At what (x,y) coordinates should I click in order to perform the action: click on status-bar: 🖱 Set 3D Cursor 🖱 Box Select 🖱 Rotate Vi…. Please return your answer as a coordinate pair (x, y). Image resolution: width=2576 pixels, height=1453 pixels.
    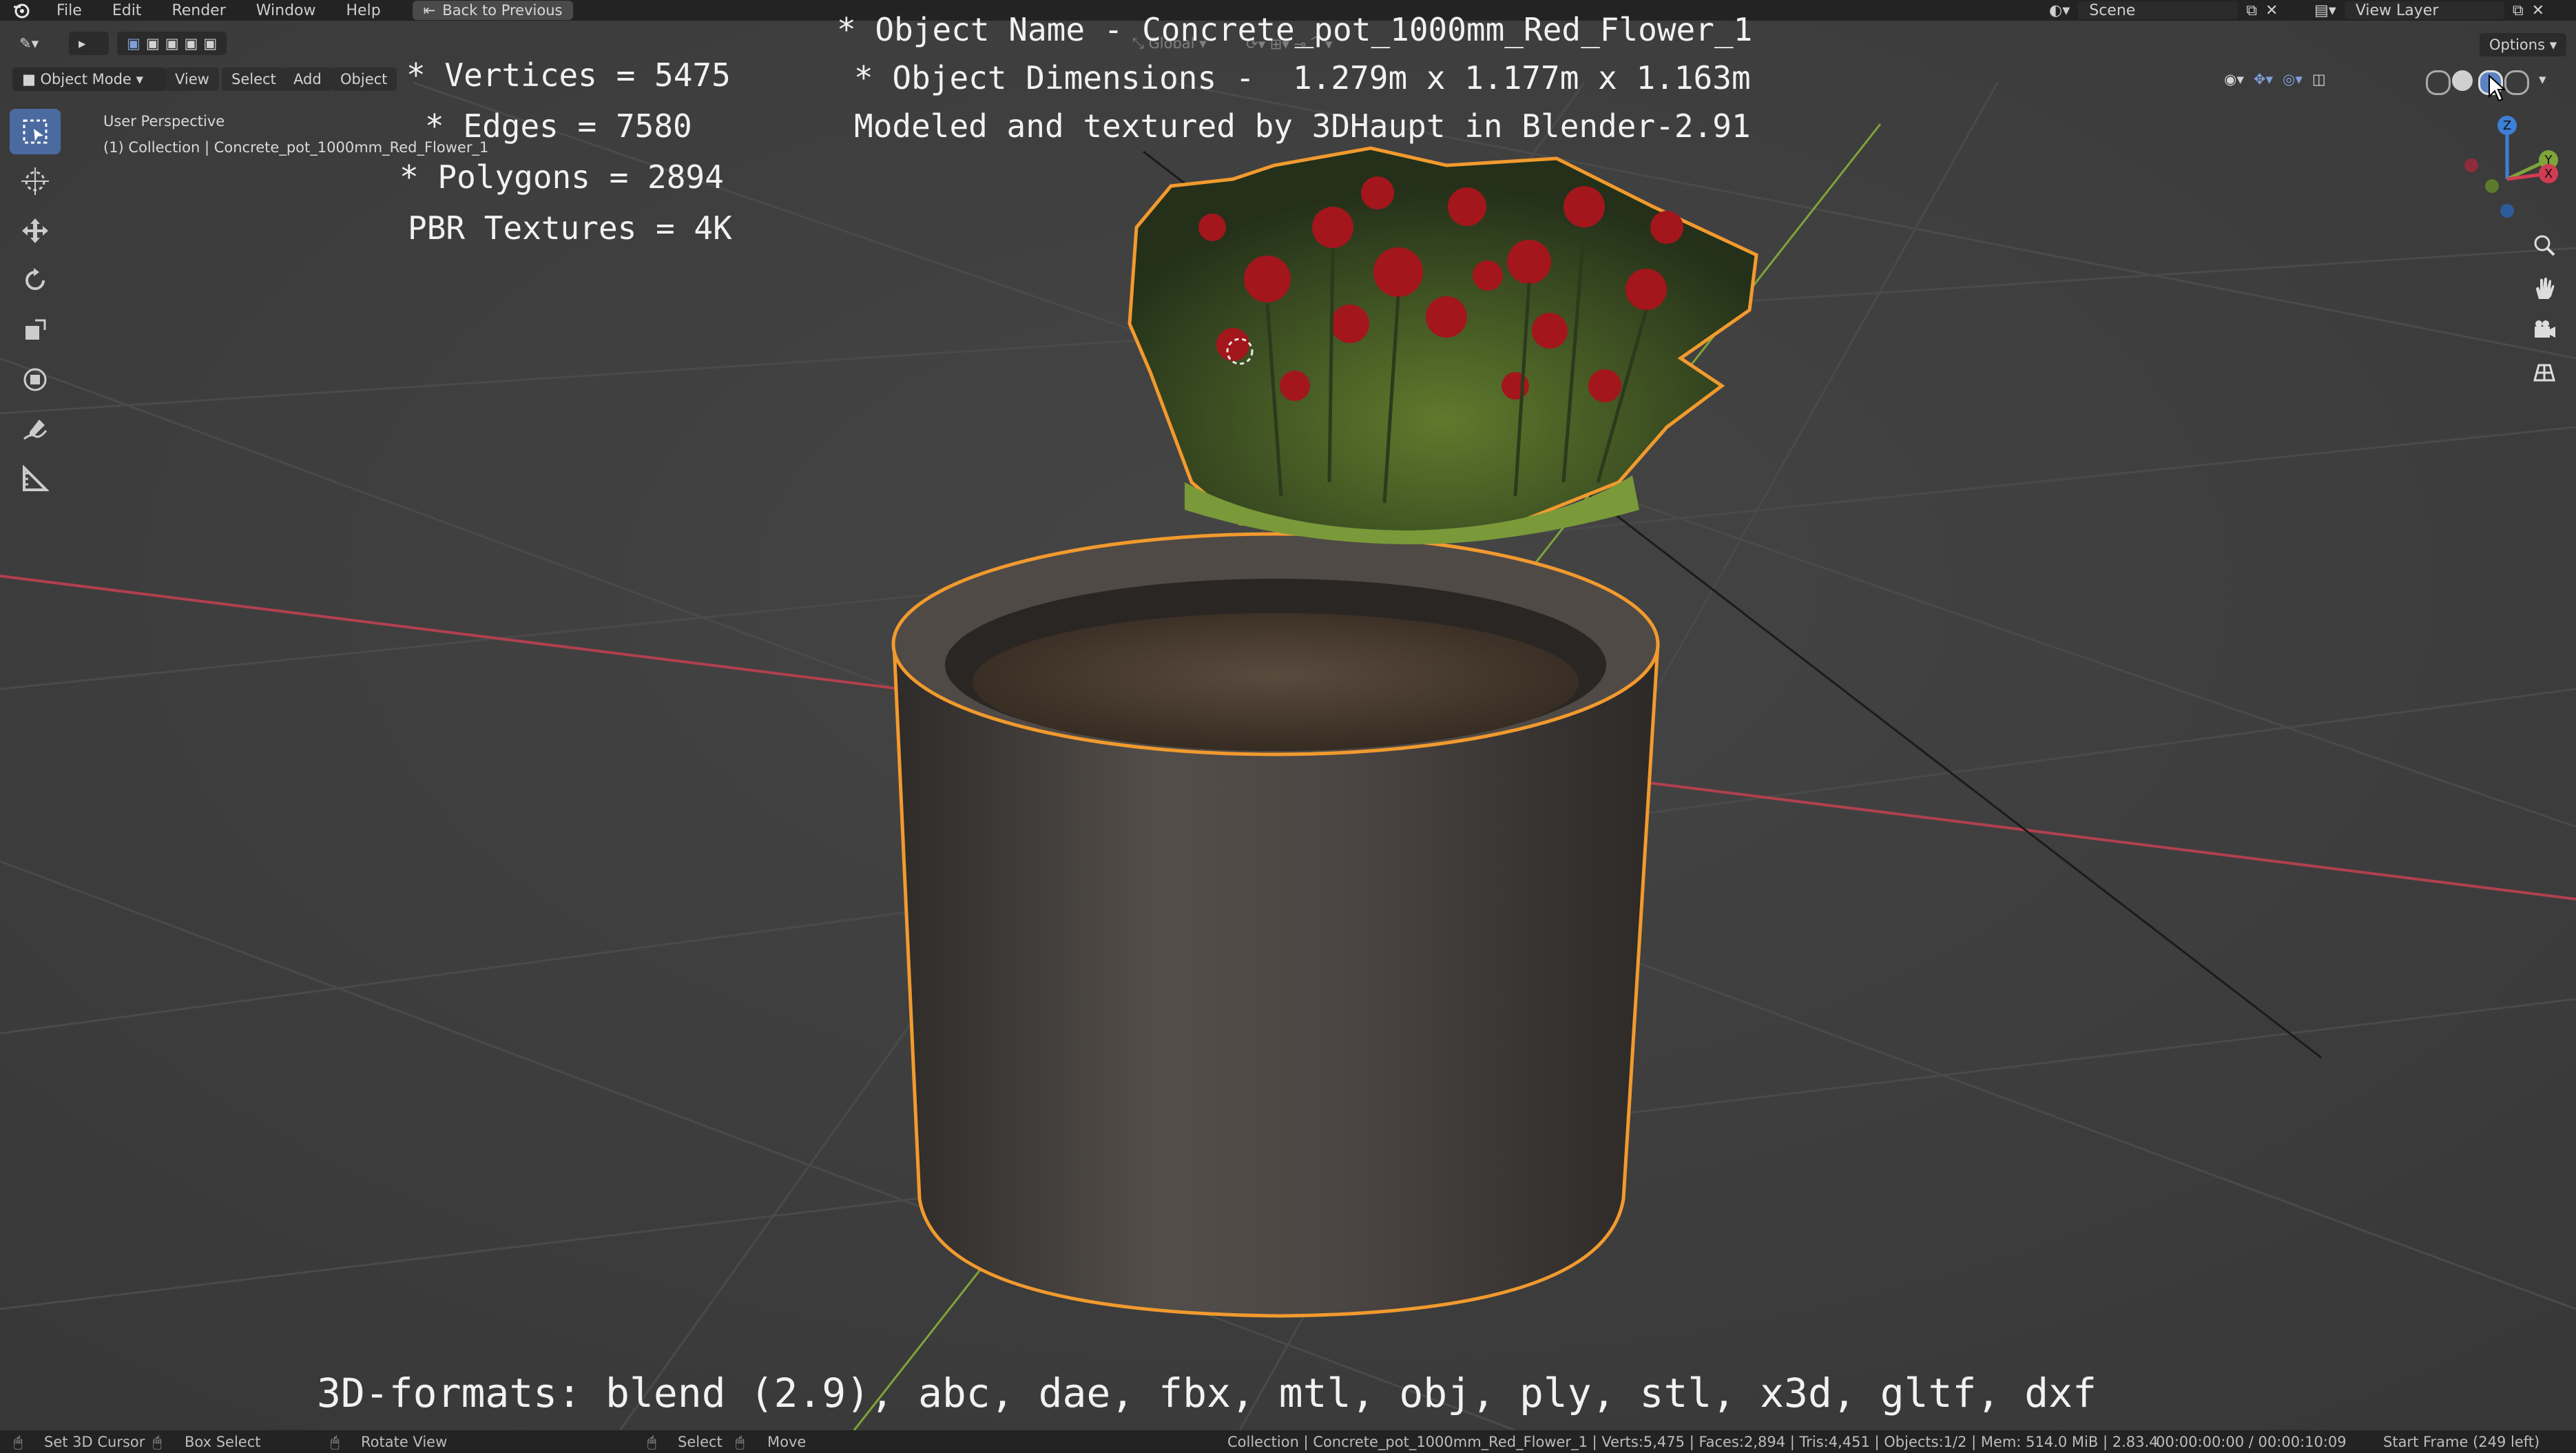
    Looking at the image, I should click on (1288, 1441).